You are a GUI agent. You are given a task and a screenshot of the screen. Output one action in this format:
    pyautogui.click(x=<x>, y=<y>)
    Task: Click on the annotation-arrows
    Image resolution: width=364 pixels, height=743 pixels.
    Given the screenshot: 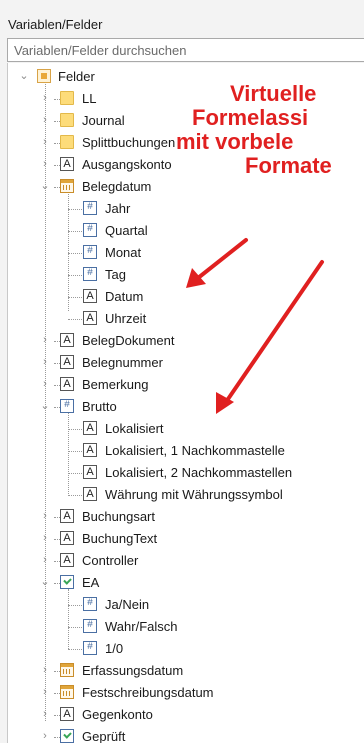 What is the action you would take?
    pyautogui.click(x=255, y=326)
    